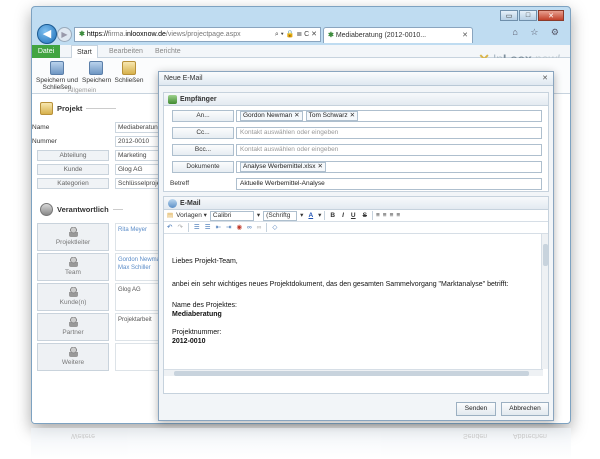 The image size is (600, 459). What do you see at coordinates (398, 216) in the screenshot?
I see `justify-icon: ≡` at bounding box center [398, 216].